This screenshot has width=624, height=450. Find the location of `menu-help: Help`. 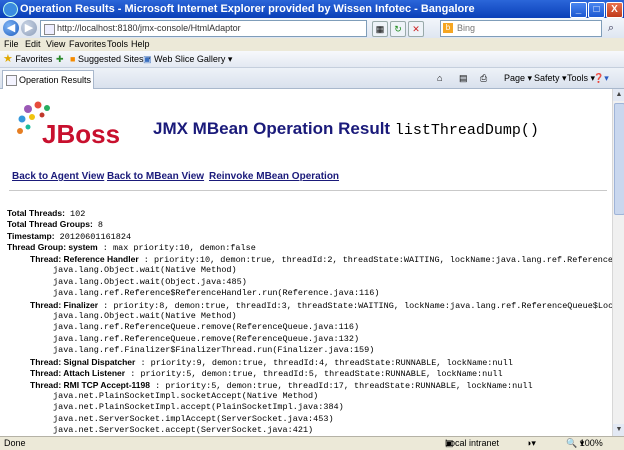

menu-help: Help is located at coordinates (140, 44).